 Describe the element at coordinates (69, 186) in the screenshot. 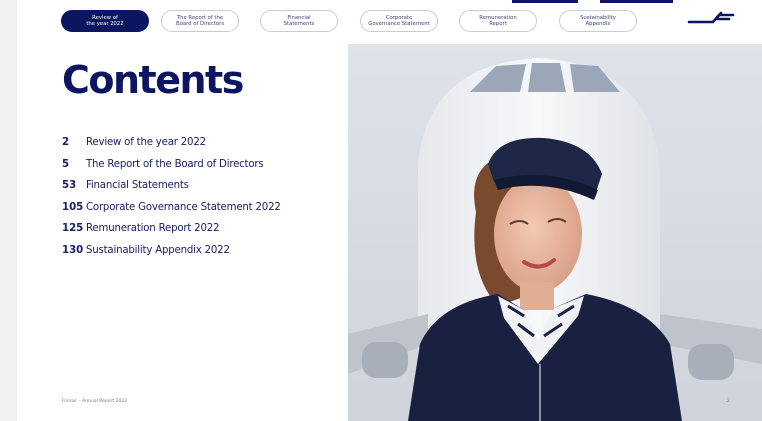

I see `toc-page-number: 53` at that location.